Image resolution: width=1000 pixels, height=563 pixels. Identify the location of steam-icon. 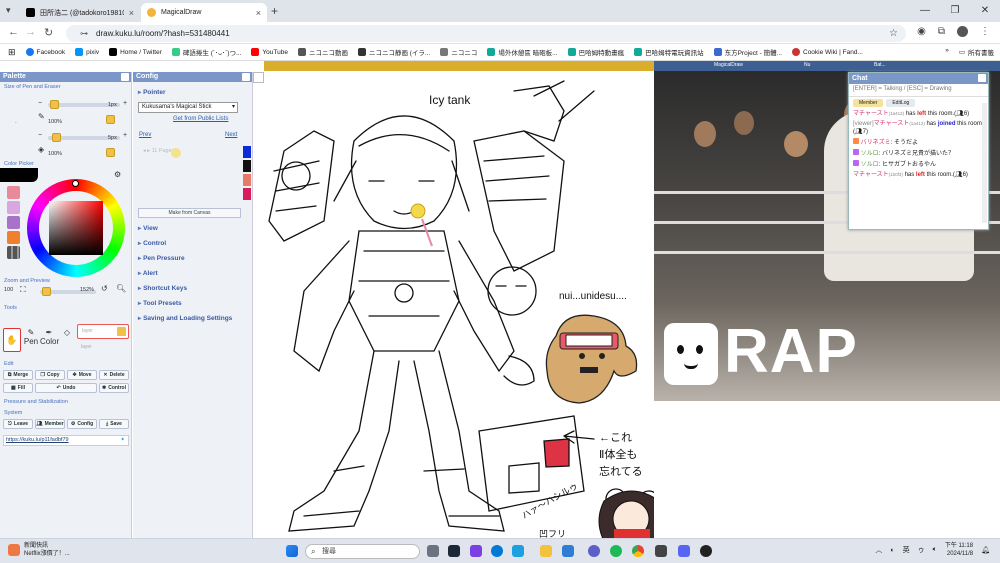
(454, 551).